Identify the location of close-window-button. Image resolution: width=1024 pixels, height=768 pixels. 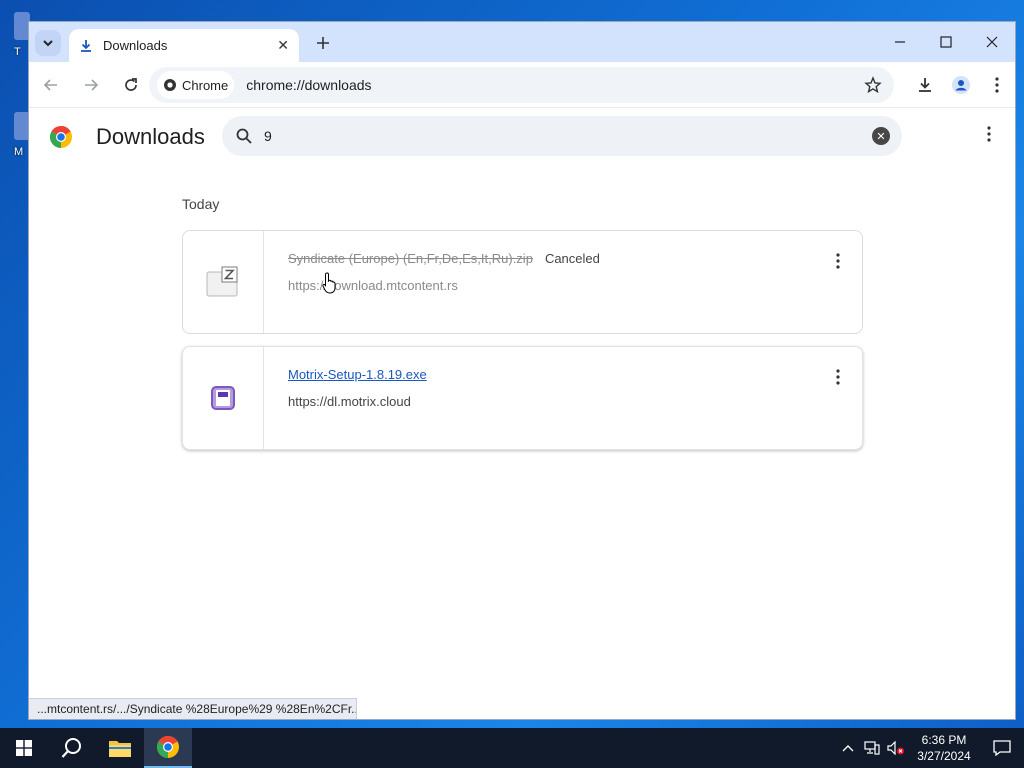
(992, 42).